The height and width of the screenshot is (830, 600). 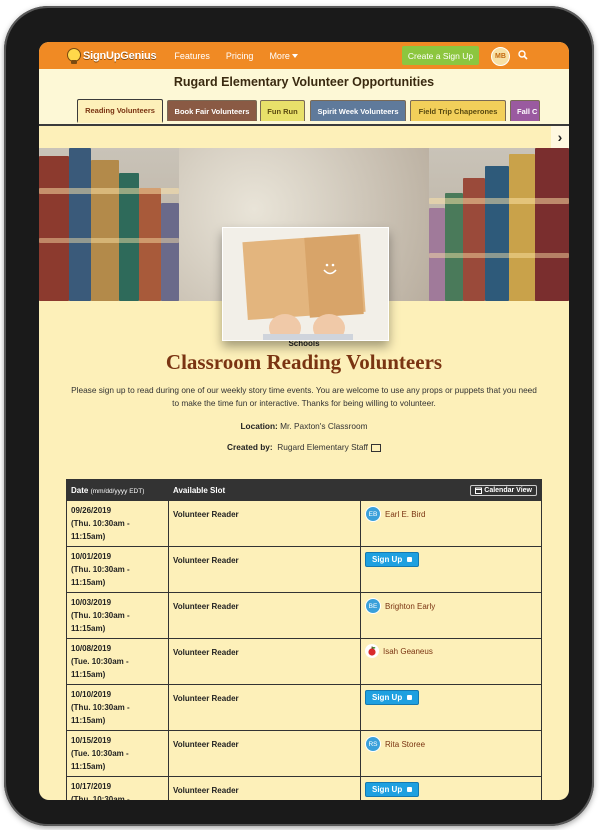 What do you see at coordinates (451, 615) in the screenshot?
I see `slot-volunteer-cell: BE Brighton Early` at bounding box center [451, 615].